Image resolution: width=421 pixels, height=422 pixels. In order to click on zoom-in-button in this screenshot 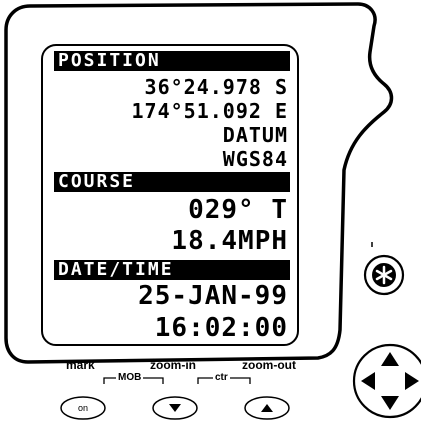, I will do `click(175, 408)`.